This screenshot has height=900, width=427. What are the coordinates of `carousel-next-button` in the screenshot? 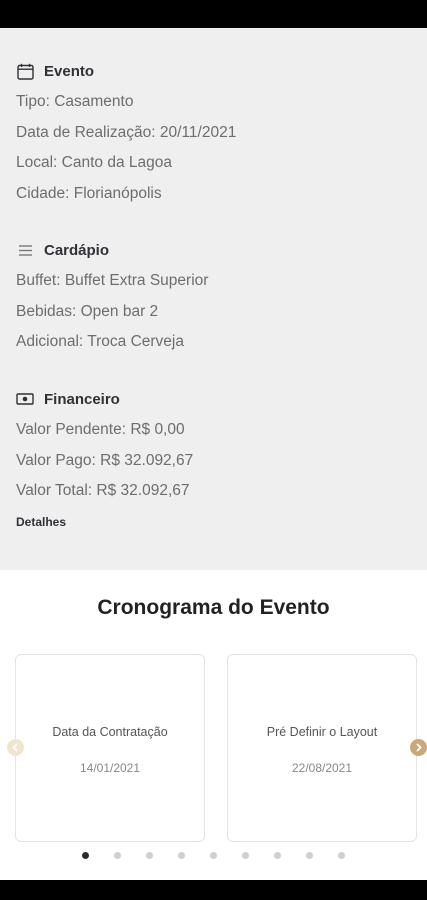 It's located at (418, 747).